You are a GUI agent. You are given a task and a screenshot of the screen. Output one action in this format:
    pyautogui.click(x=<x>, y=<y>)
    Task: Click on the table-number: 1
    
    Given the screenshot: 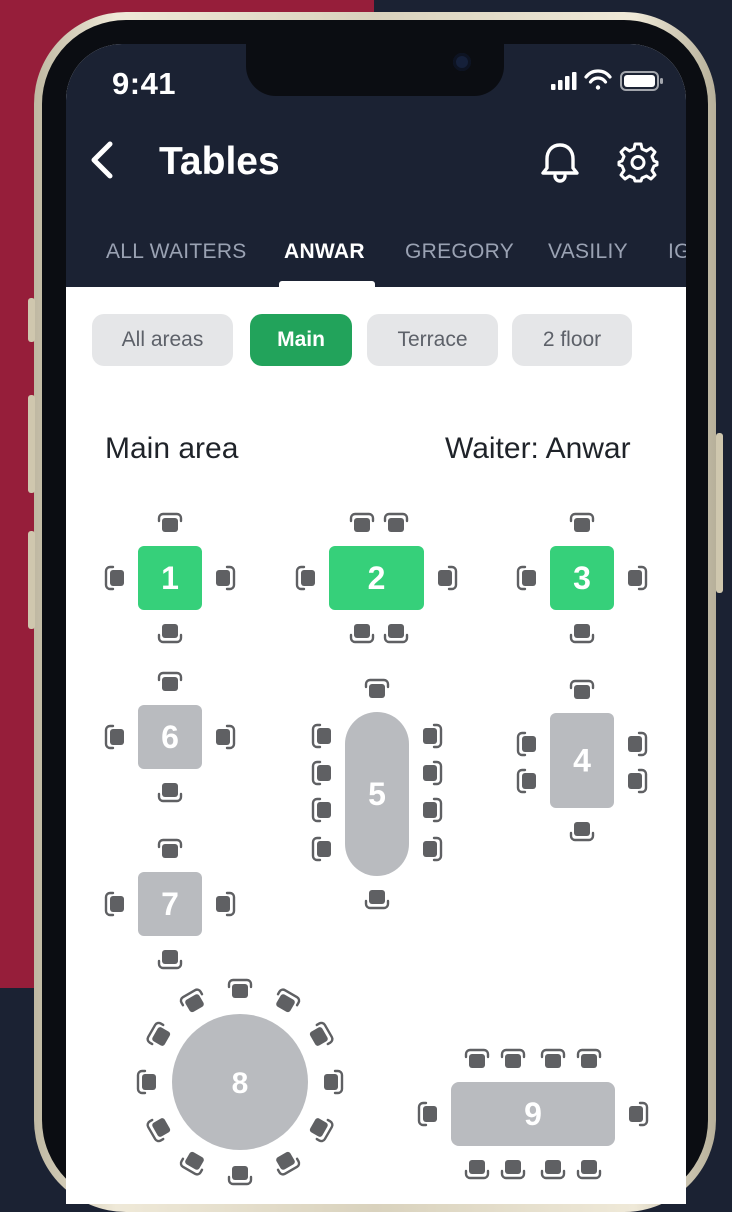 What is the action you would take?
    pyautogui.click(x=170, y=578)
    